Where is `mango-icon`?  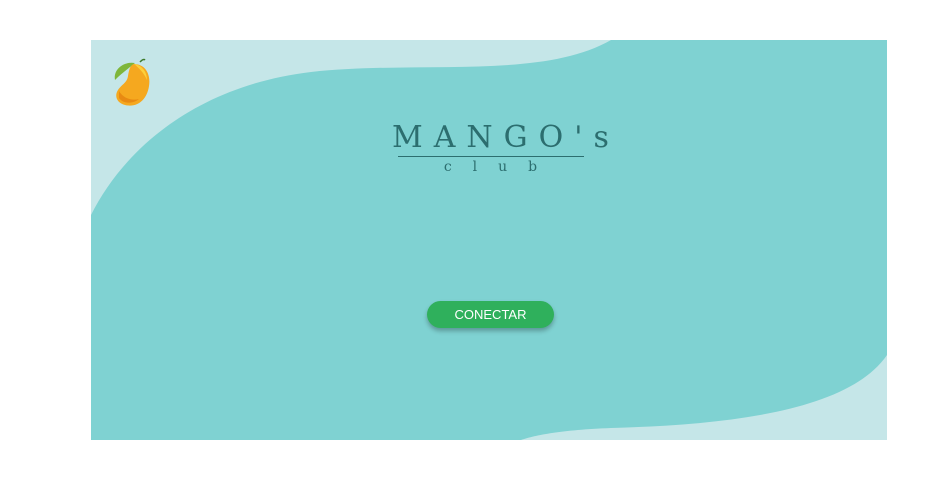
mango-icon is located at coordinates (132, 83).